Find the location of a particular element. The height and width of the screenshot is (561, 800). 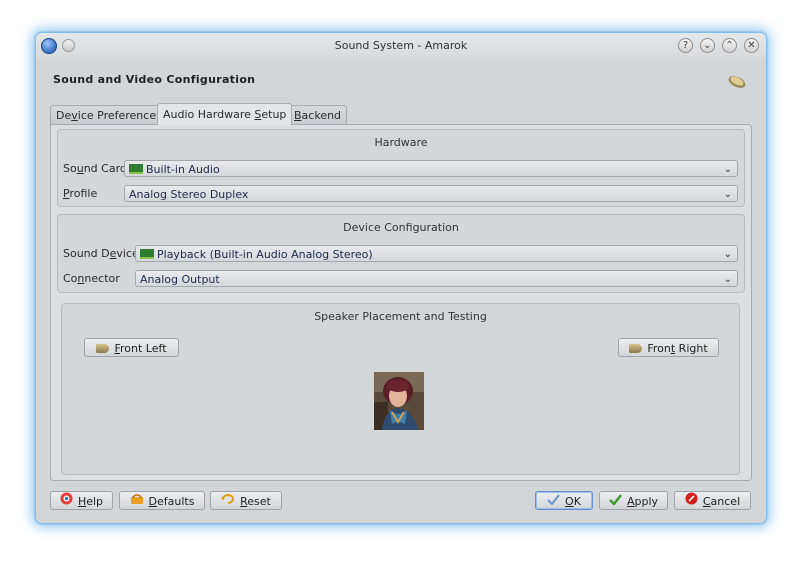

defaults-button: Defaults is located at coordinates (162, 500).